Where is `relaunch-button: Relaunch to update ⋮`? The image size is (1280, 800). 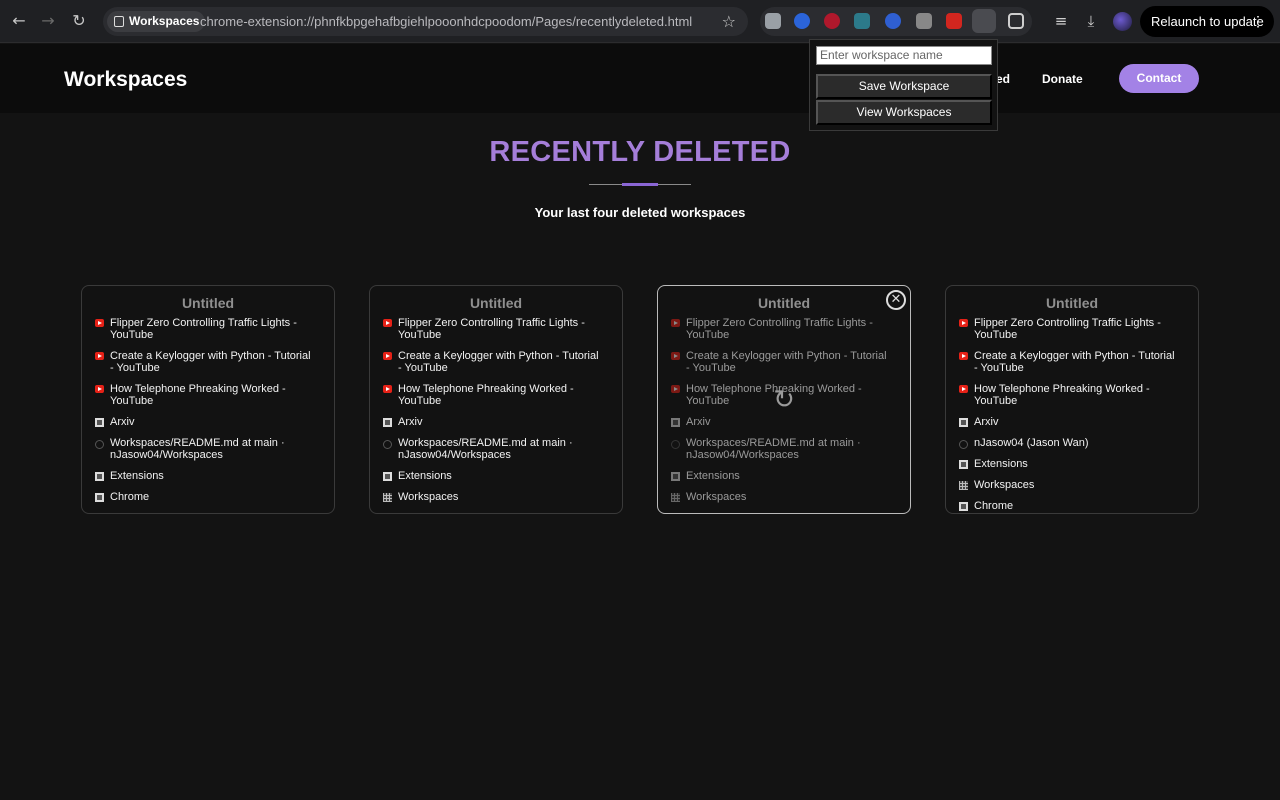 relaunch-button: Relaunch to update ⋮ is located at coordinates (1207, 21).